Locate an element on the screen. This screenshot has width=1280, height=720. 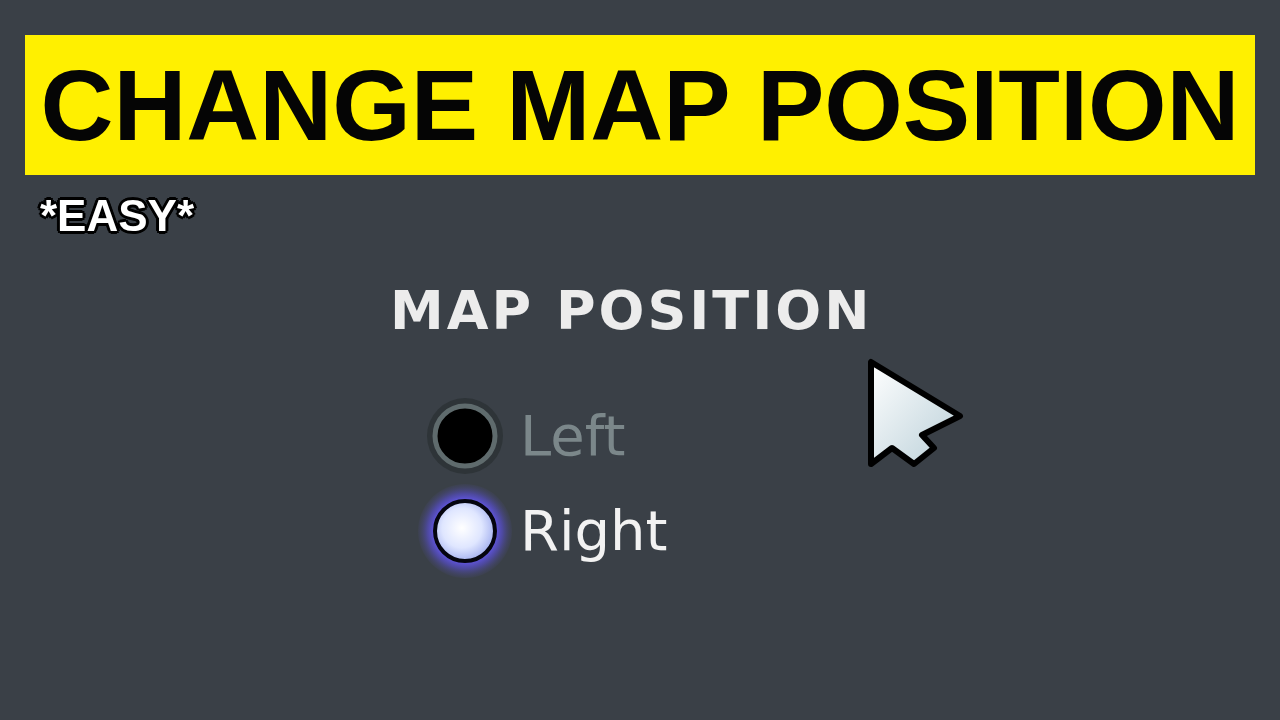
cursor-arrow-icon is located at coordinates (916, 414).